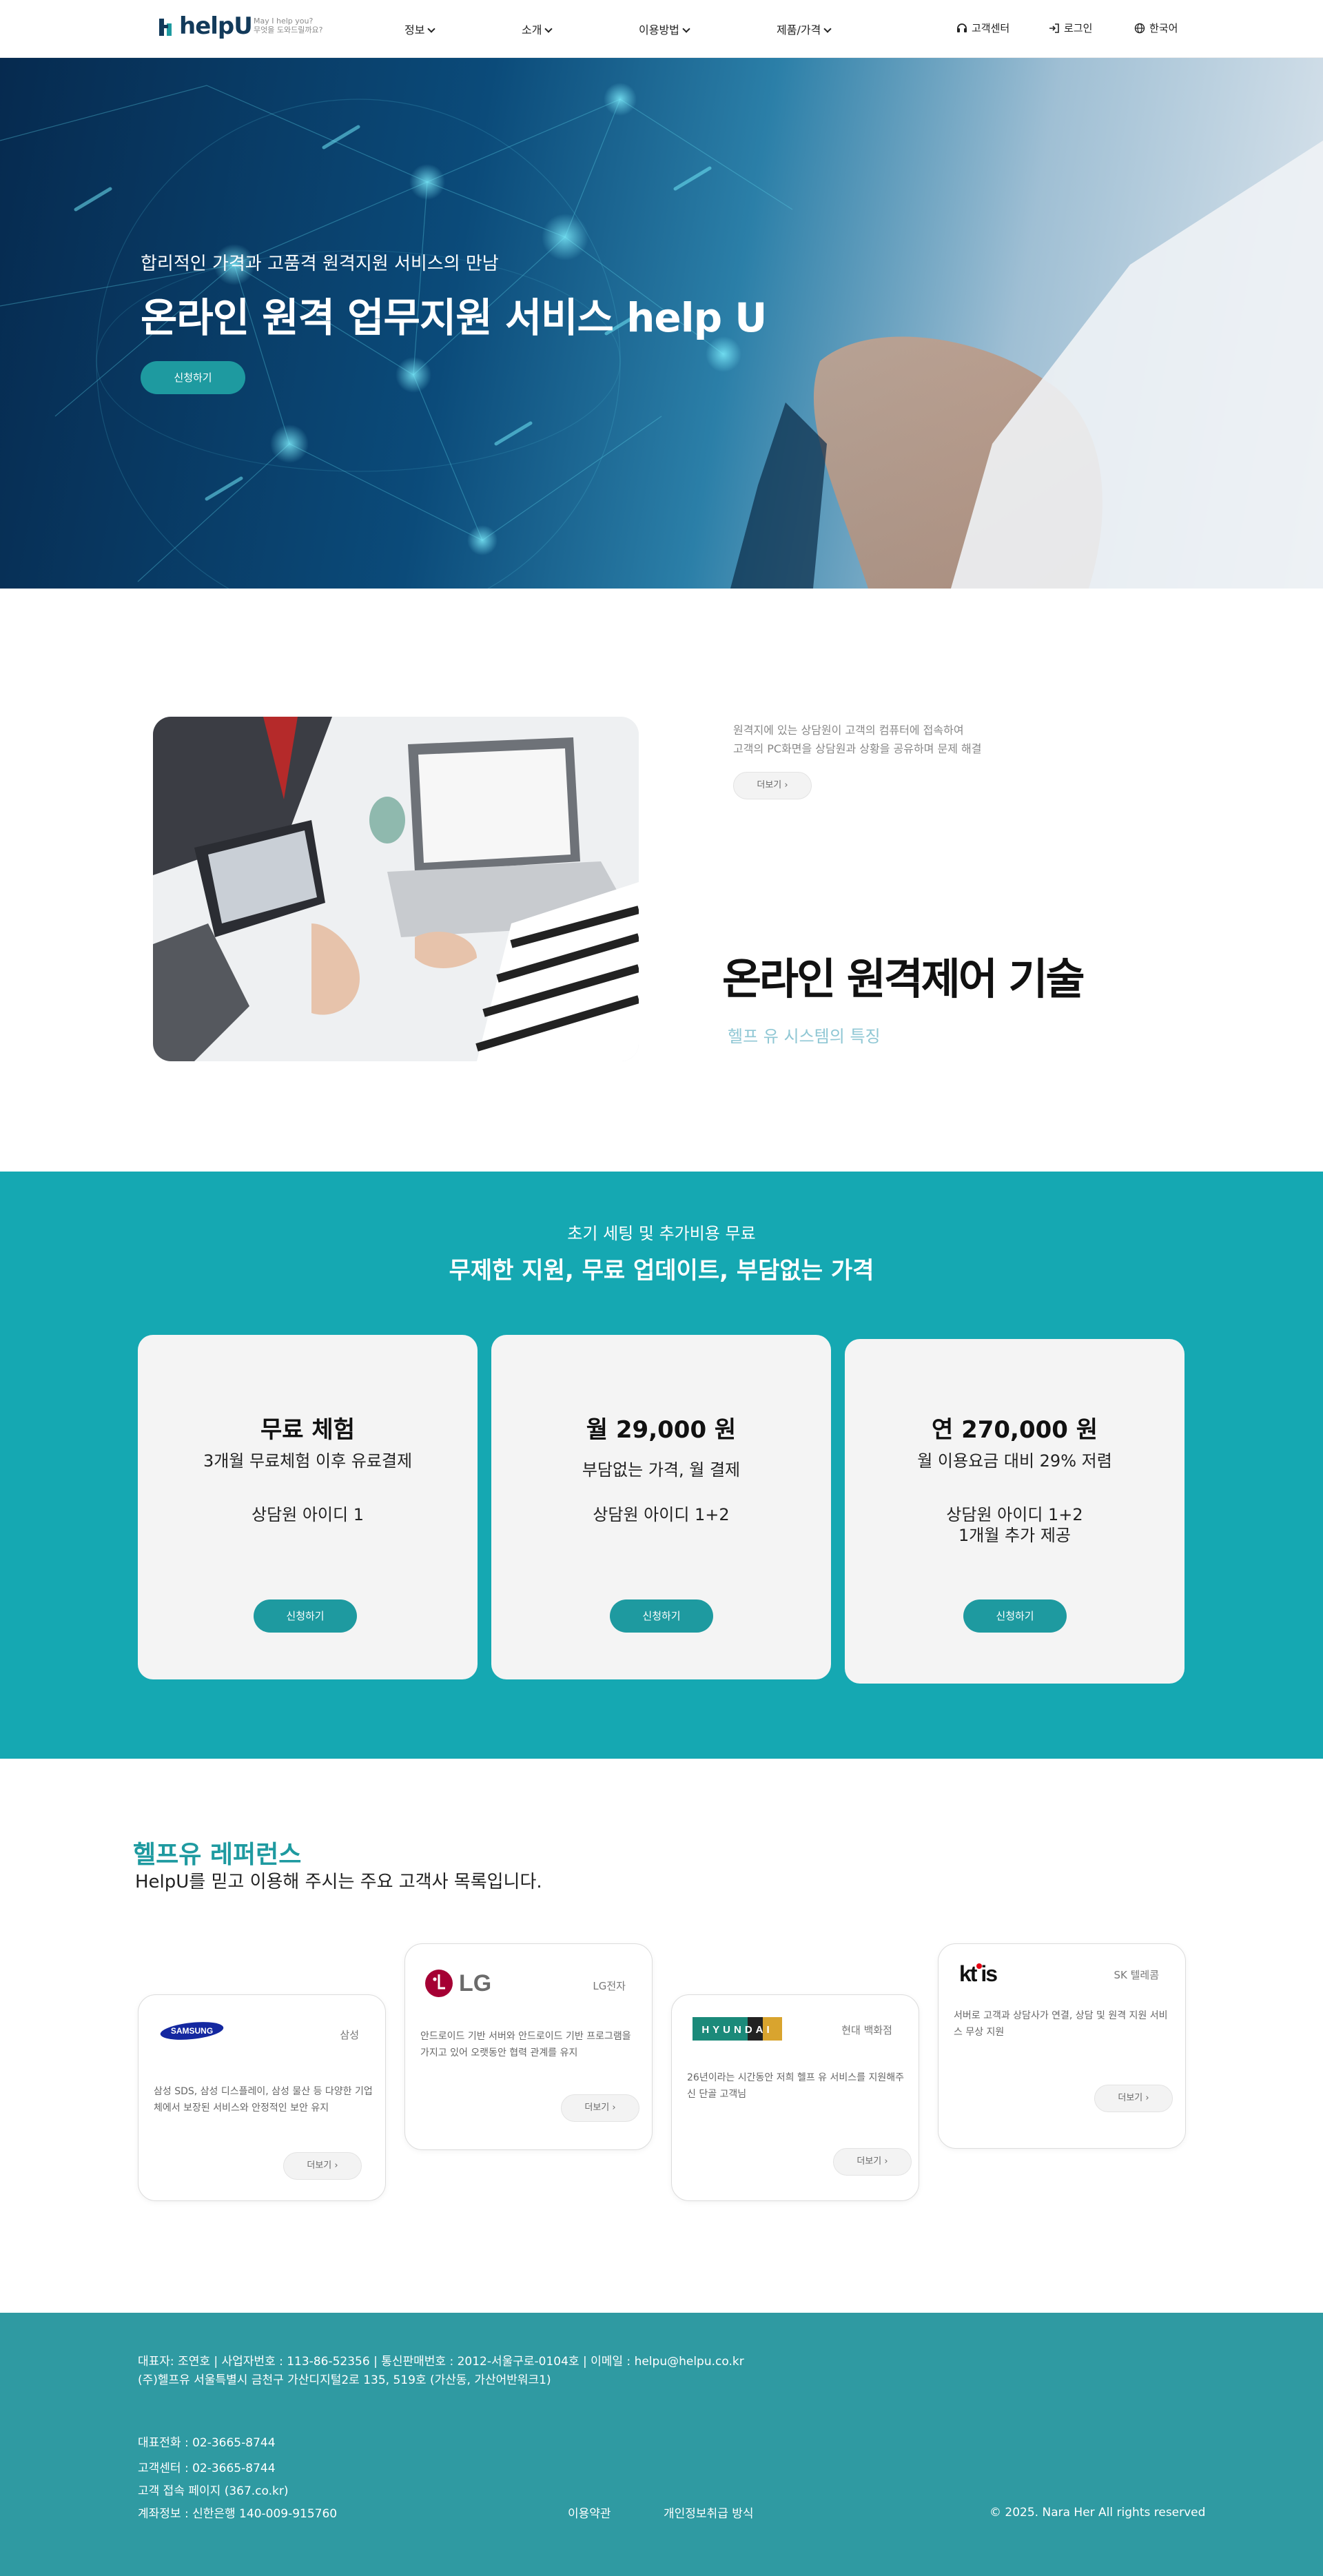  I want to click on client-description: 서버로 고객과 상담사가 연결, 상담 및 원격 지원 서비스 무상 지원, so click(1061, 2024).